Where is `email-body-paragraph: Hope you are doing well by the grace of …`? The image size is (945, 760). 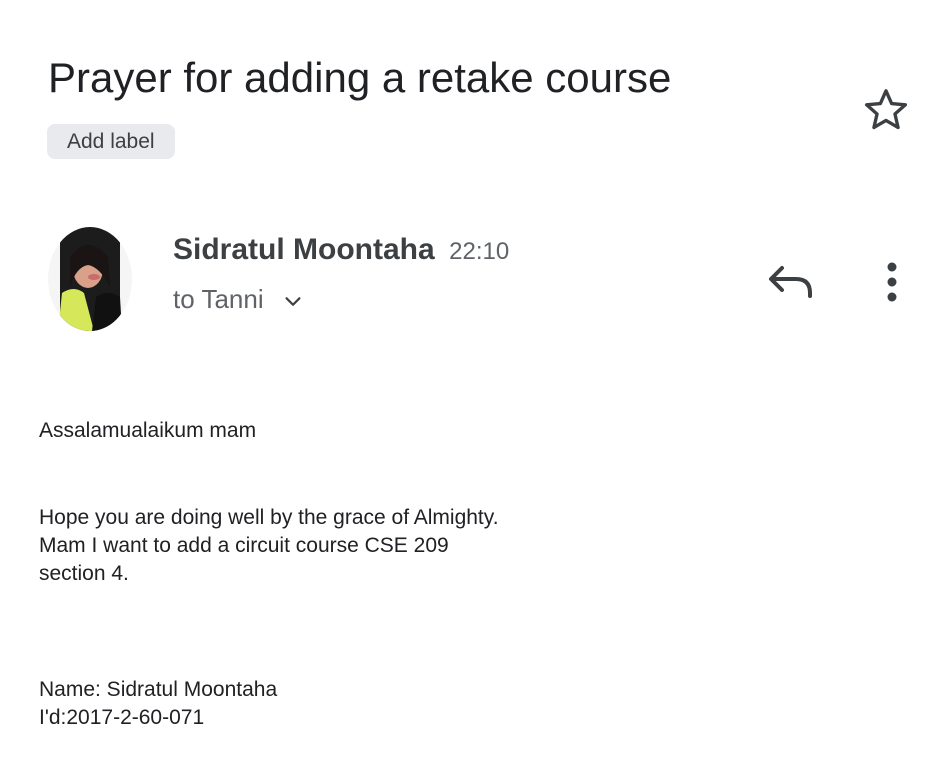
email-body-paragraph: Hope you are doing well by the grace of … is located at coordinates (269, 546).